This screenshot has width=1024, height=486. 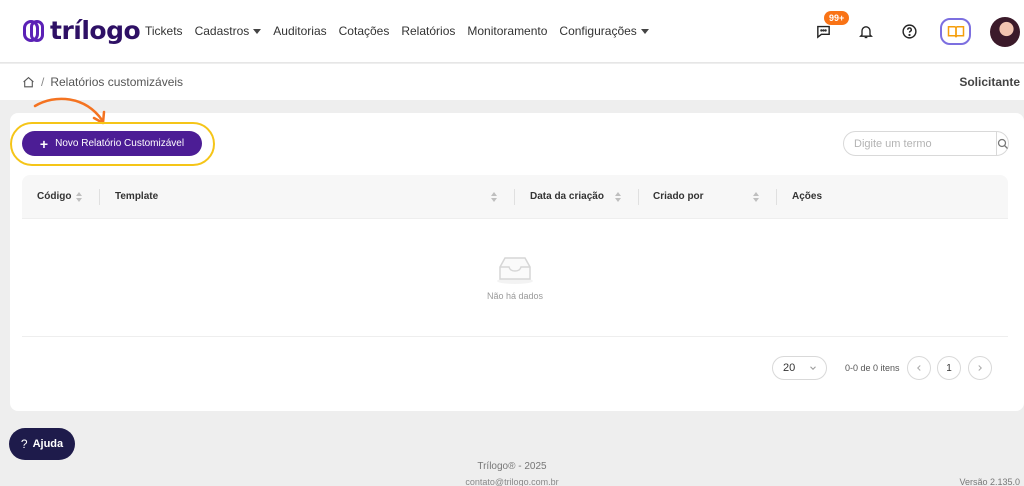 I want to click on logo: trílogo, so click(x=82, y=30).